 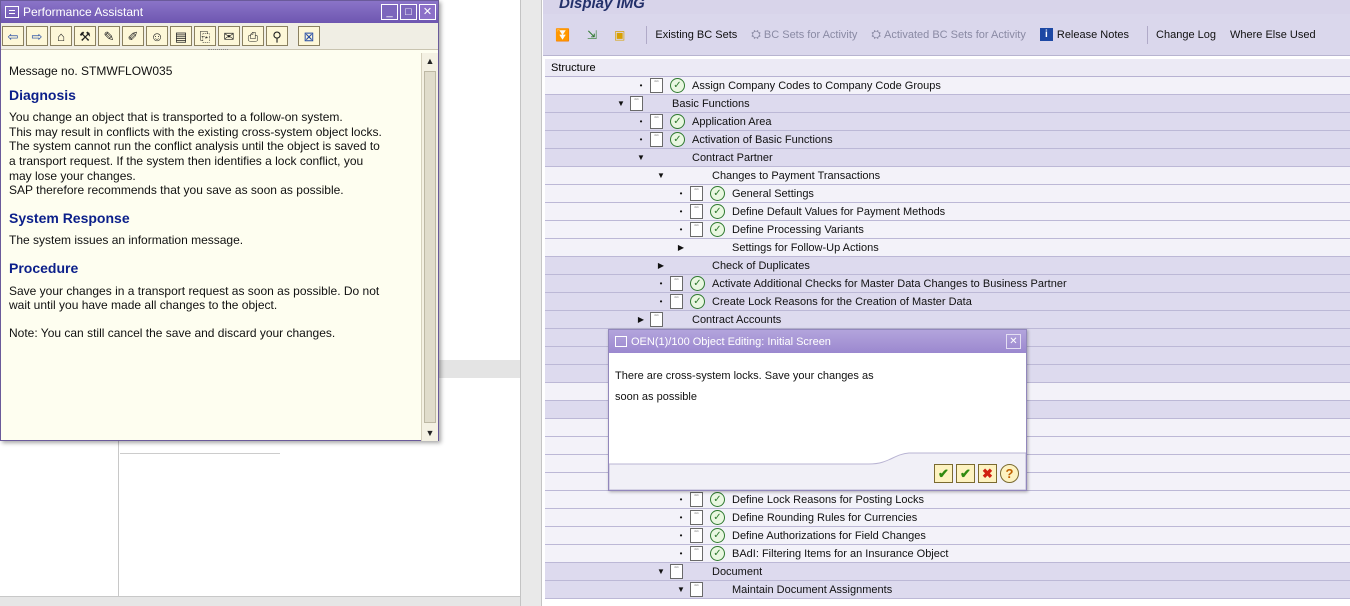 What do you see at coordinates (219, 12) in the screenshot?
I see `pa-title-bar: Performance Assistant _ □ ✕` at bounding box center [219, 12].